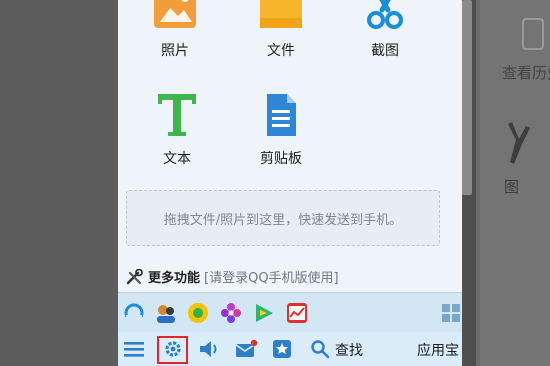 This screenshot has height=366, width=550. Describe the element at coordinates (281, 115) in the screenshot. I see `clipboard-document-icon` at that location.